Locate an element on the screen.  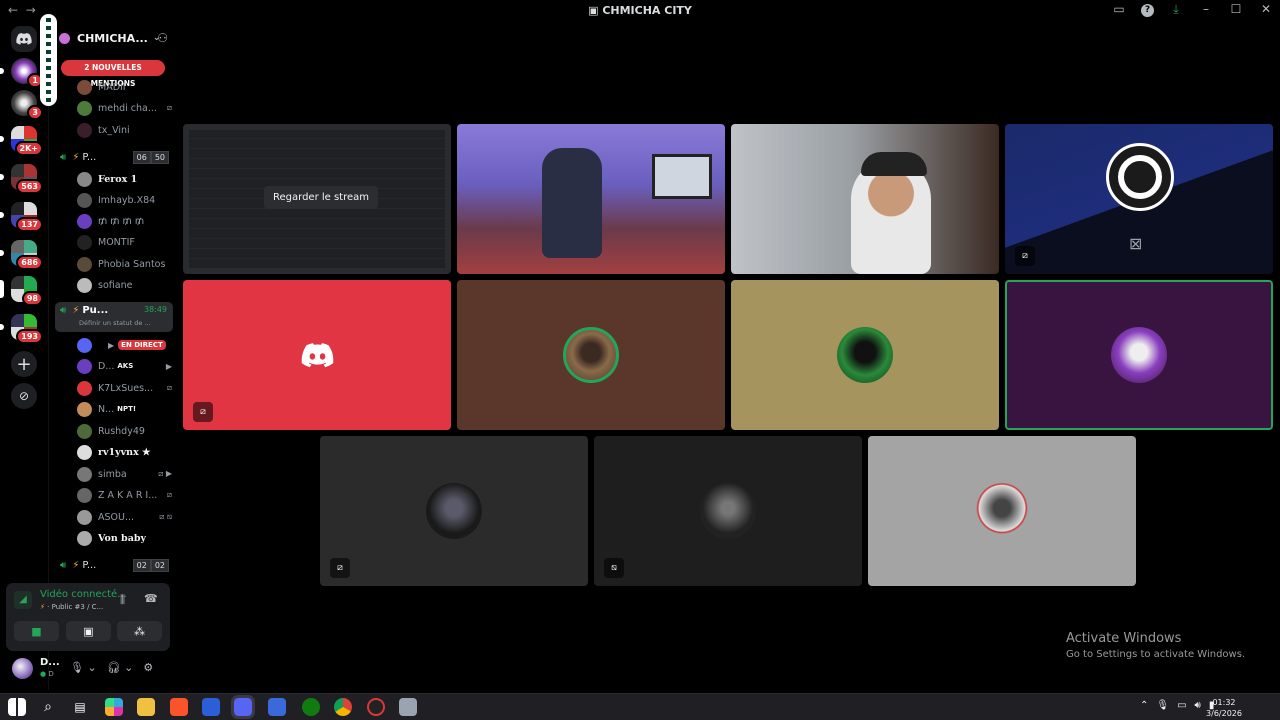
headphones-icon: 🎧︎ ⌄ is located at coordinates (120, 667).